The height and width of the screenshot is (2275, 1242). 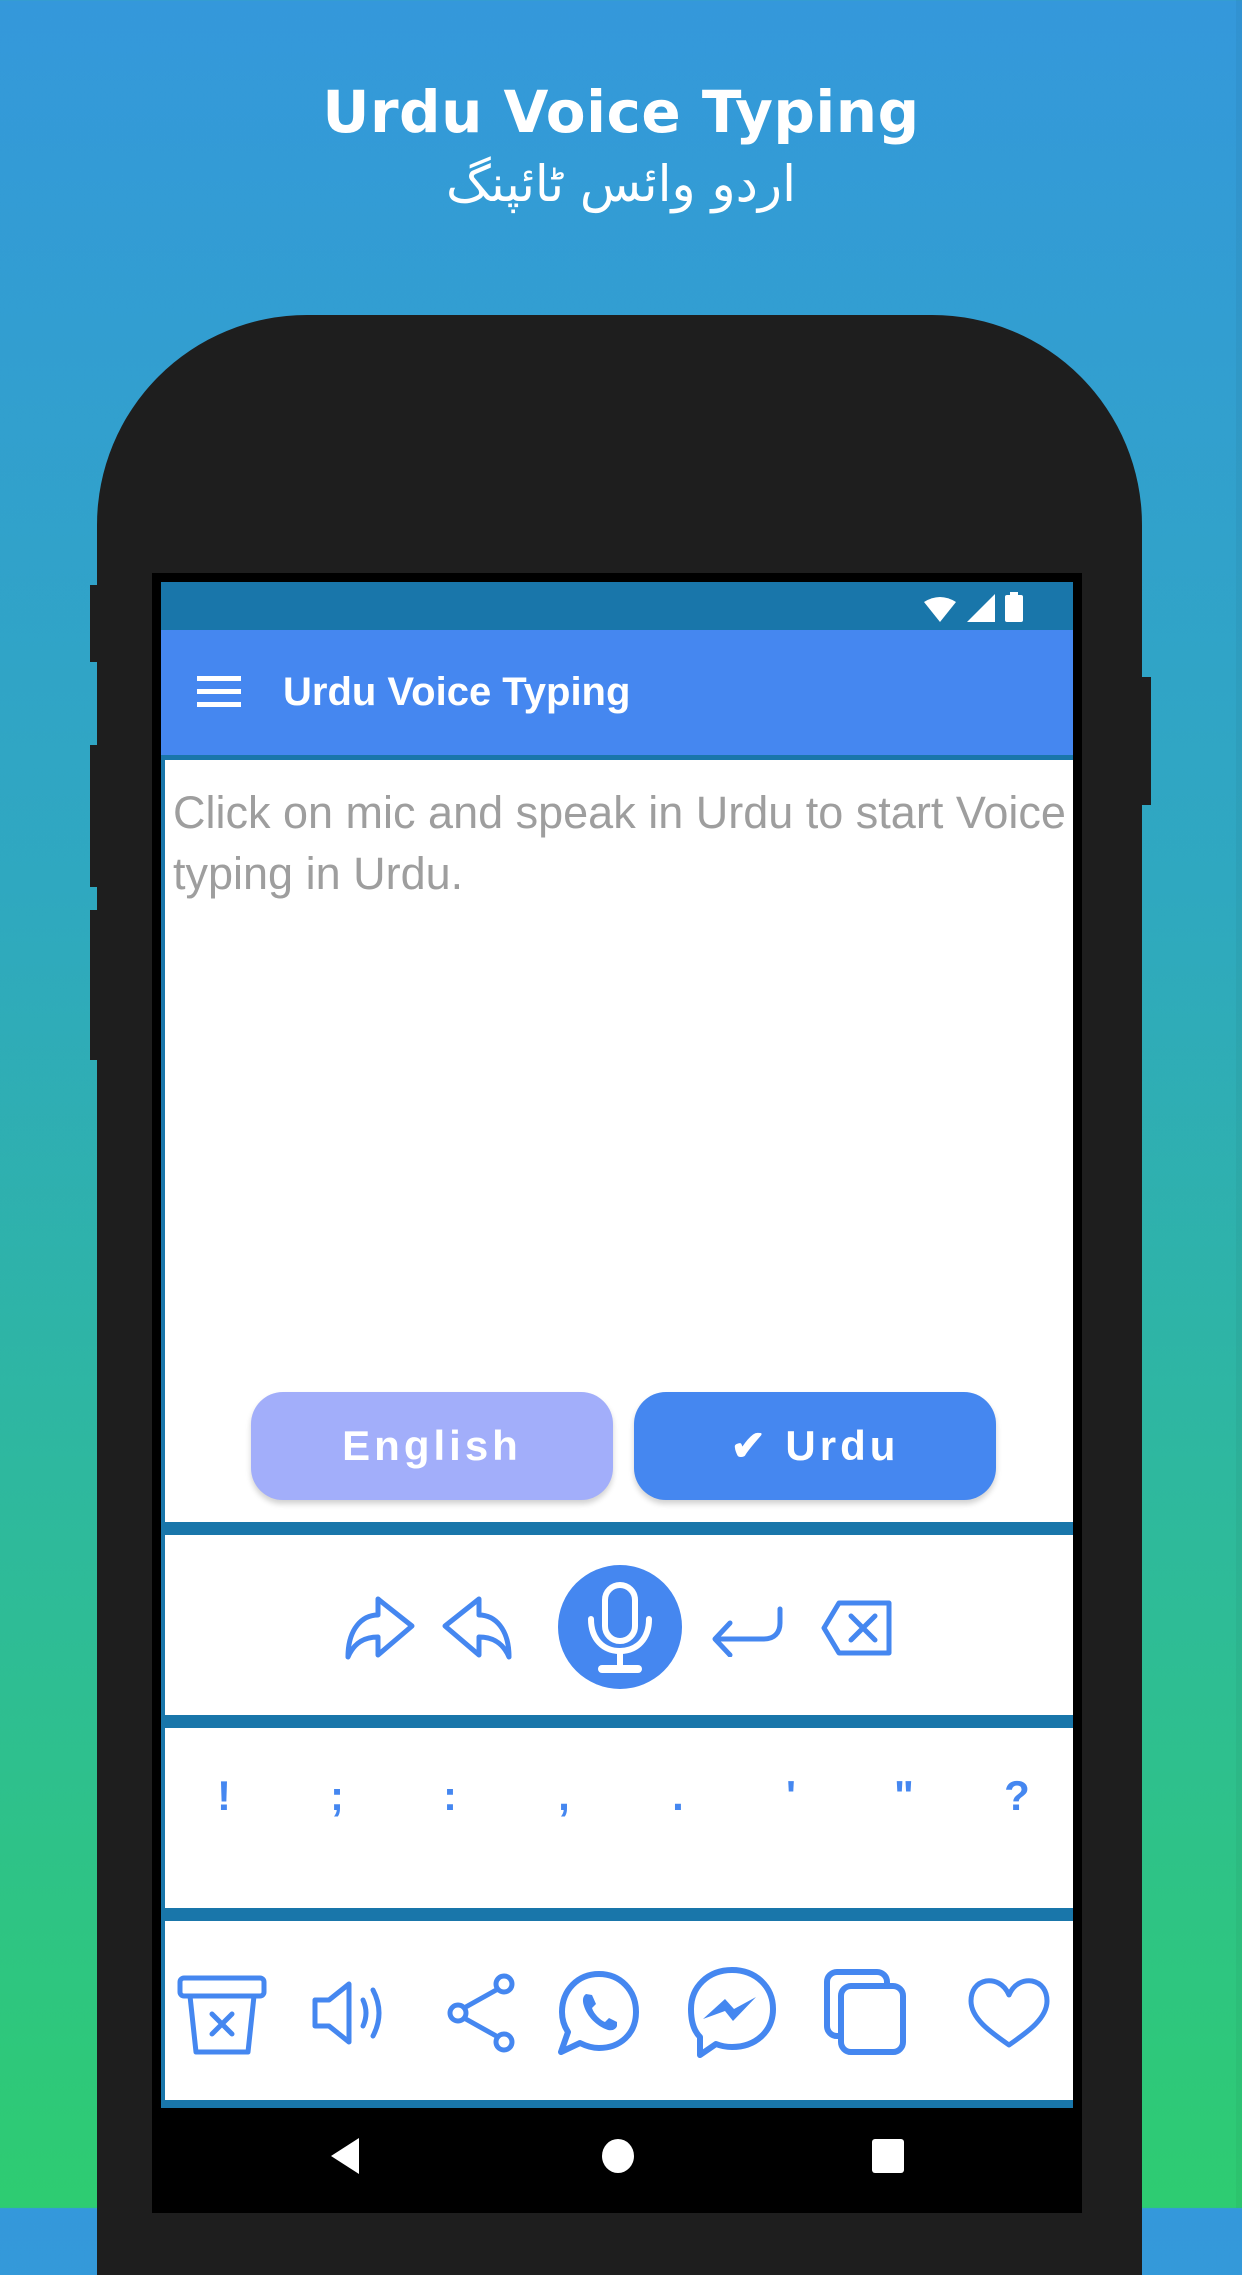 I want to click on wifi-icon, so click(x=940, y=609).